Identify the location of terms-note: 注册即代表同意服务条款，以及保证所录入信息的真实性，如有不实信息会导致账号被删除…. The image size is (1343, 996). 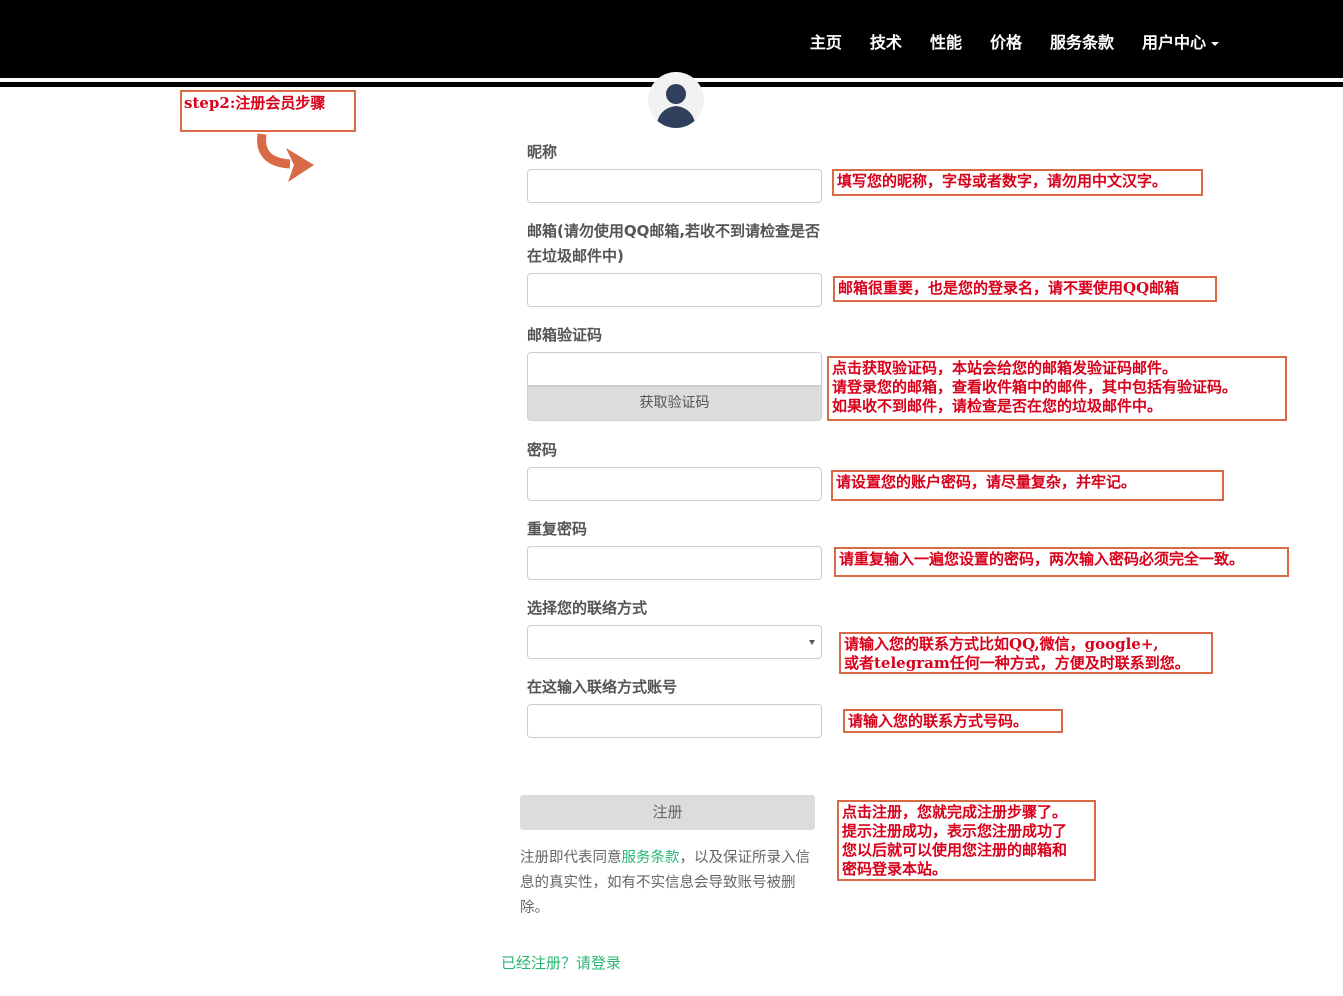
(670, 883).